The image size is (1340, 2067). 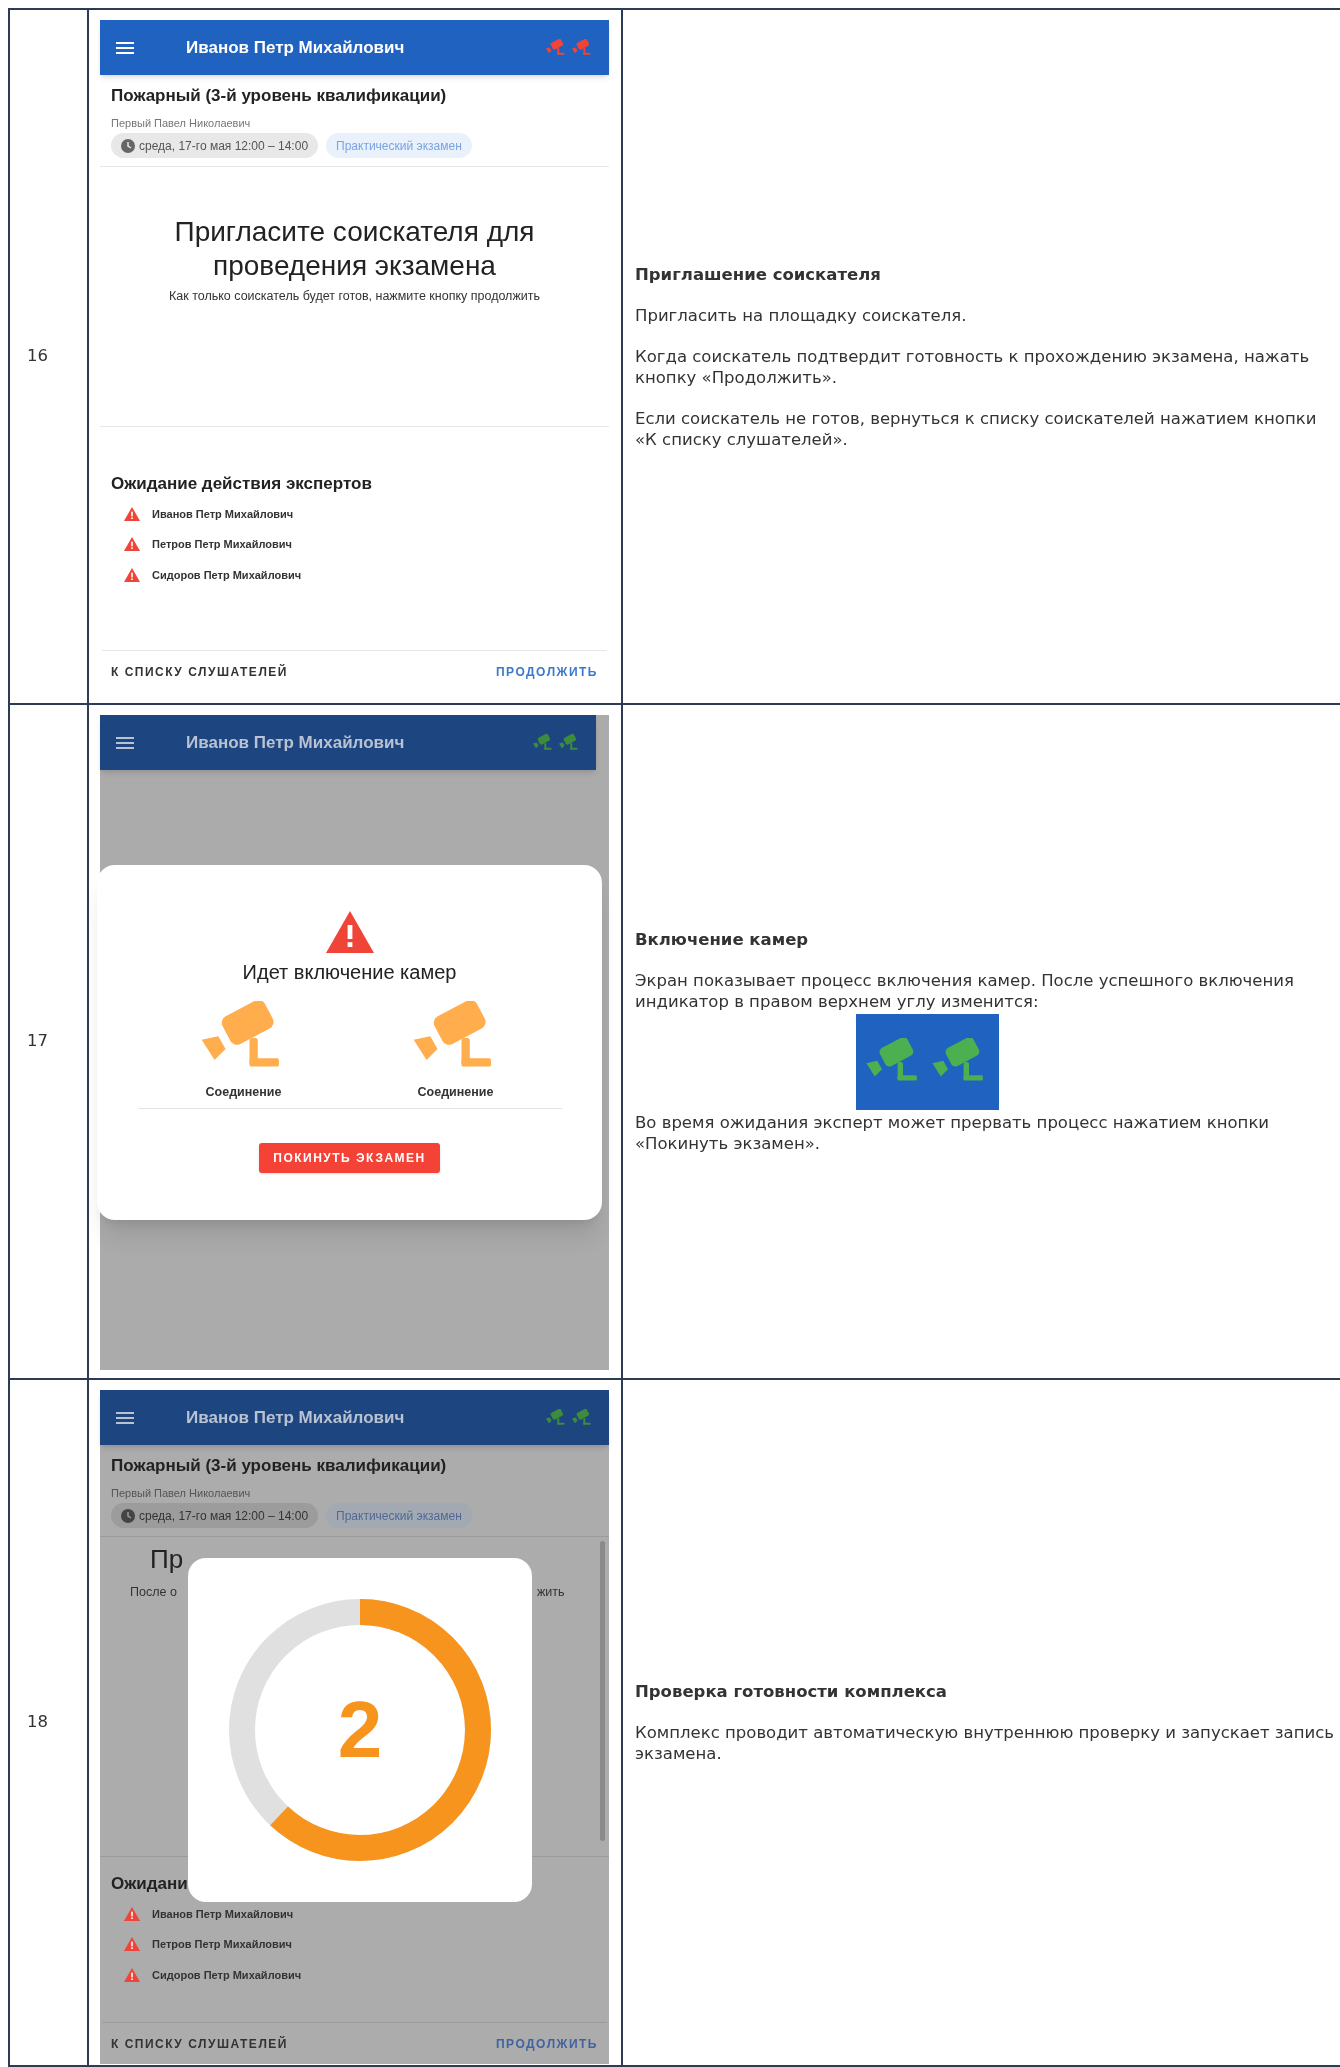 I want to click on invite-heading: Пригласите соискателя для проведения экзамена, so click(x=354, y=249).